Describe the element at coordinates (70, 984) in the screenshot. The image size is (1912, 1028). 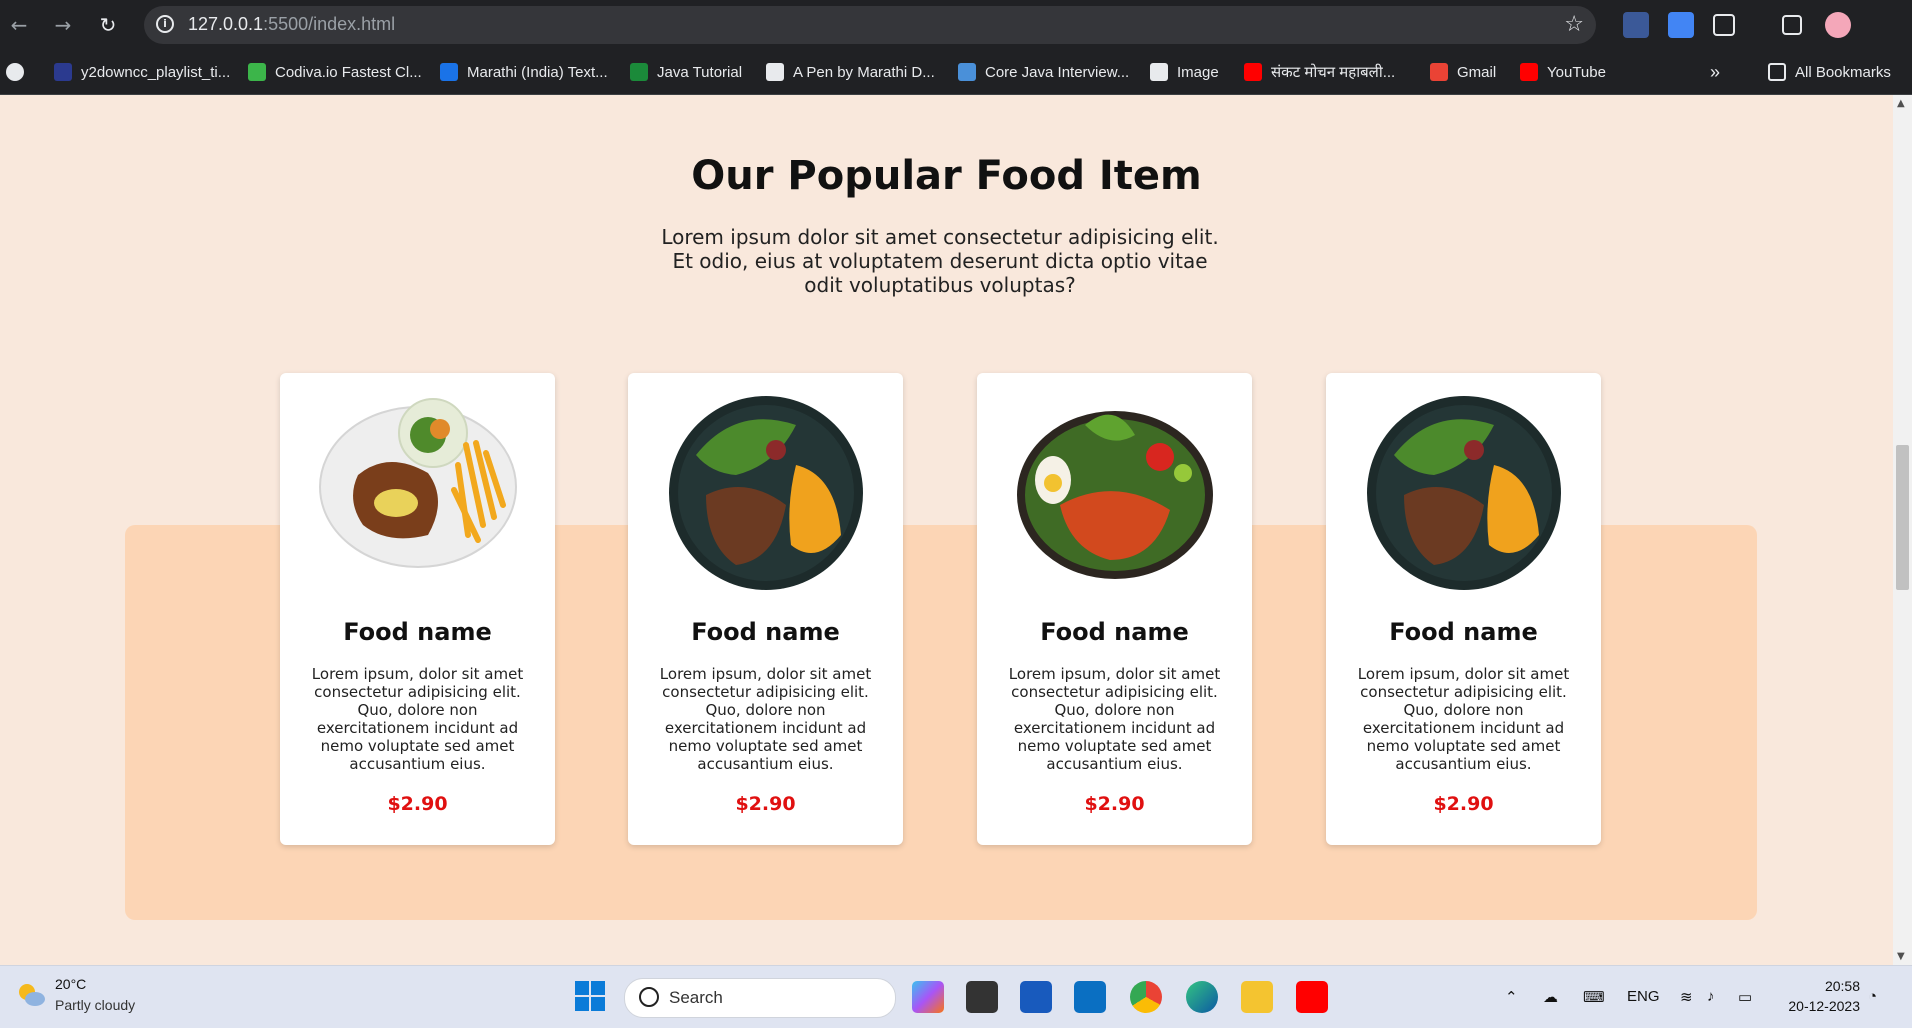
I see `weather-temperature: 20°C` at that location.